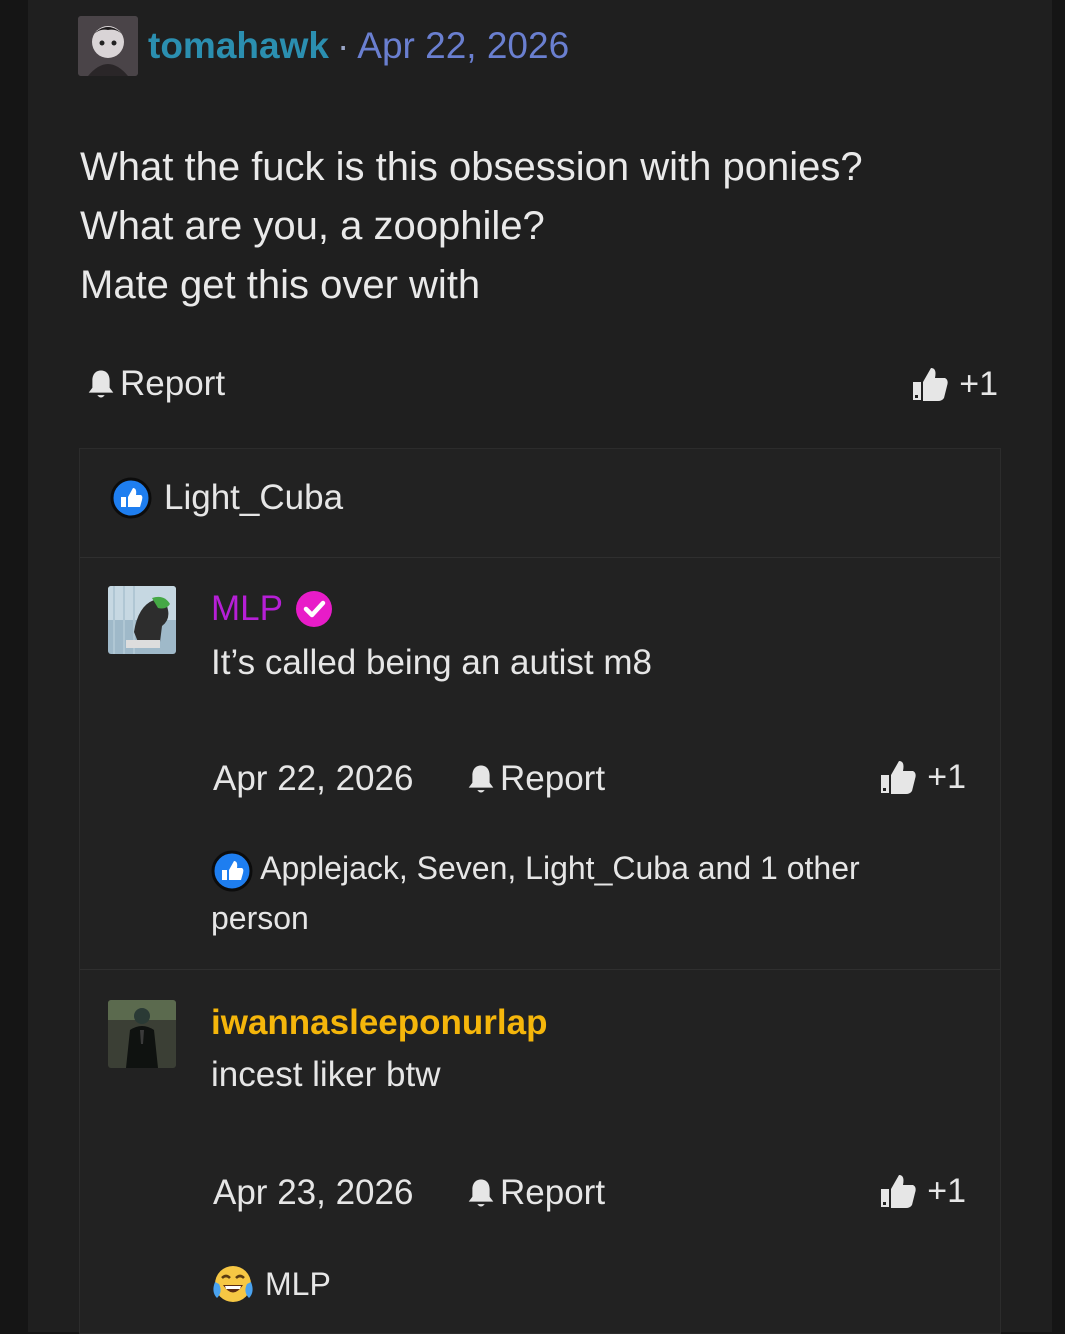 Image resolution: width=1065 pixels, height=1334 pixels. Describe the element at coordinates (463, 46) in the screenshot. I see `post-date: Apr 22, 2026` at that location.